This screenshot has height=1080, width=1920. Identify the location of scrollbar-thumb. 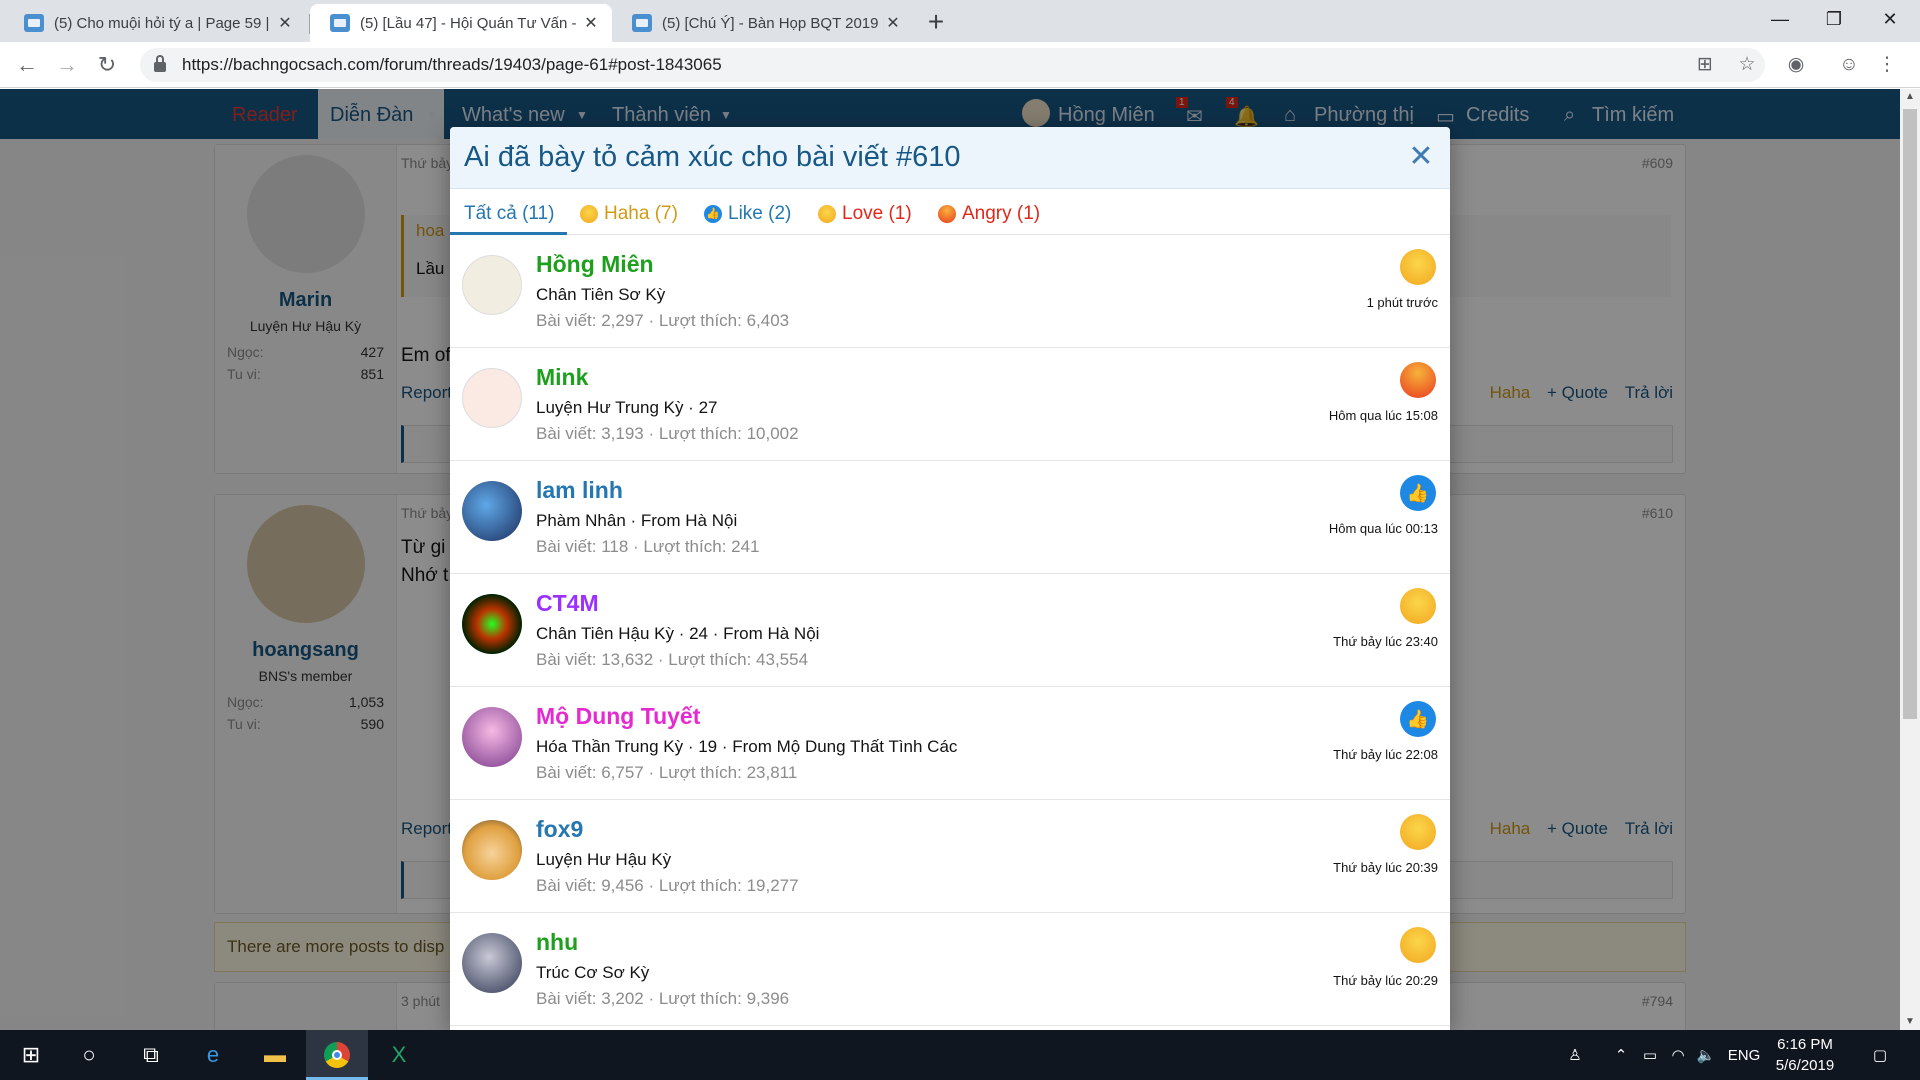
(1910, 414).